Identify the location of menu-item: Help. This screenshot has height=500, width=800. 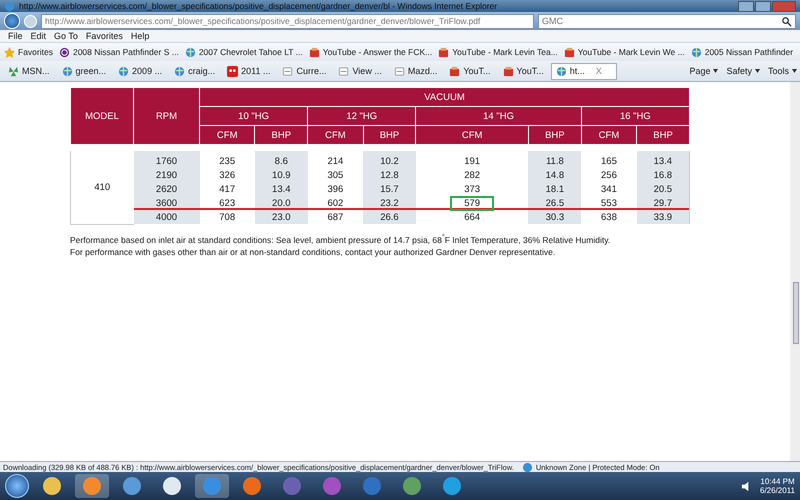
(140, 36).